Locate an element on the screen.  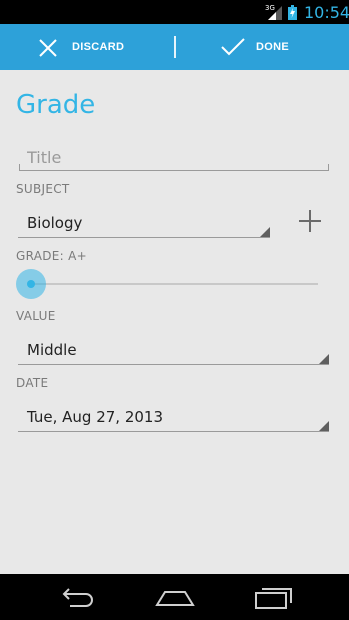
grade-label: GRADE: A+ is located at coordinates (52, 256).